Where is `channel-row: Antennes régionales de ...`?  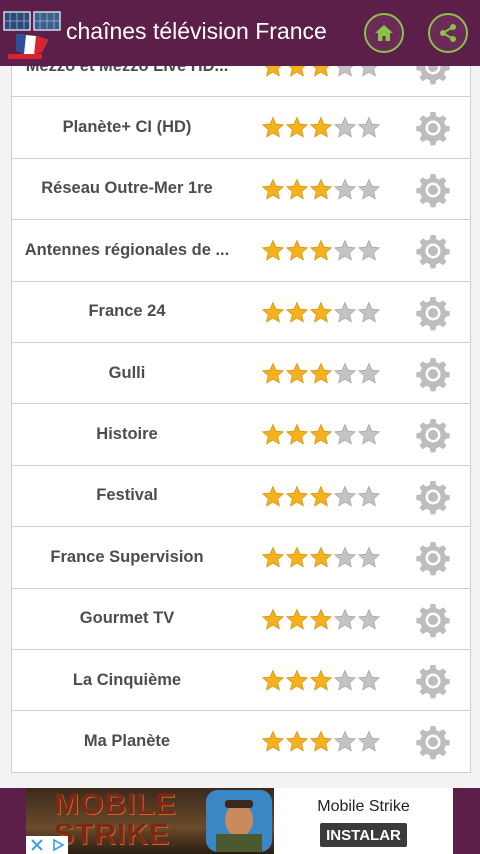 channel-row: Antennes régionales de ... is located at coordinates (241, 251).